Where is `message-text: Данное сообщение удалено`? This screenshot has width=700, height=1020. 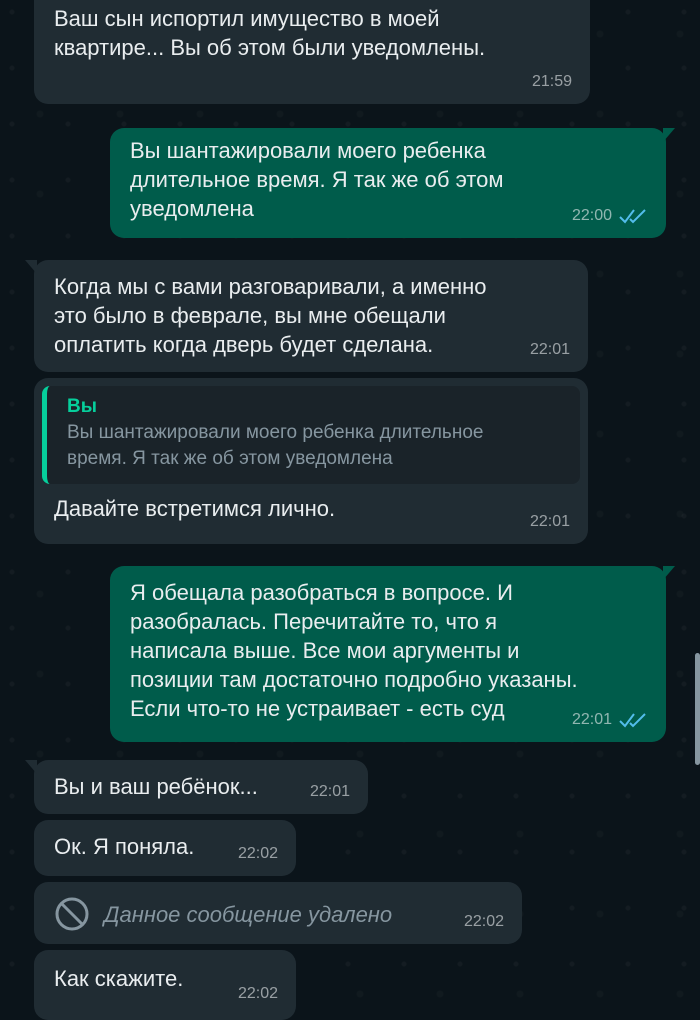 message-text: Данное сообщение удалено is located at coordinates (248, 914).